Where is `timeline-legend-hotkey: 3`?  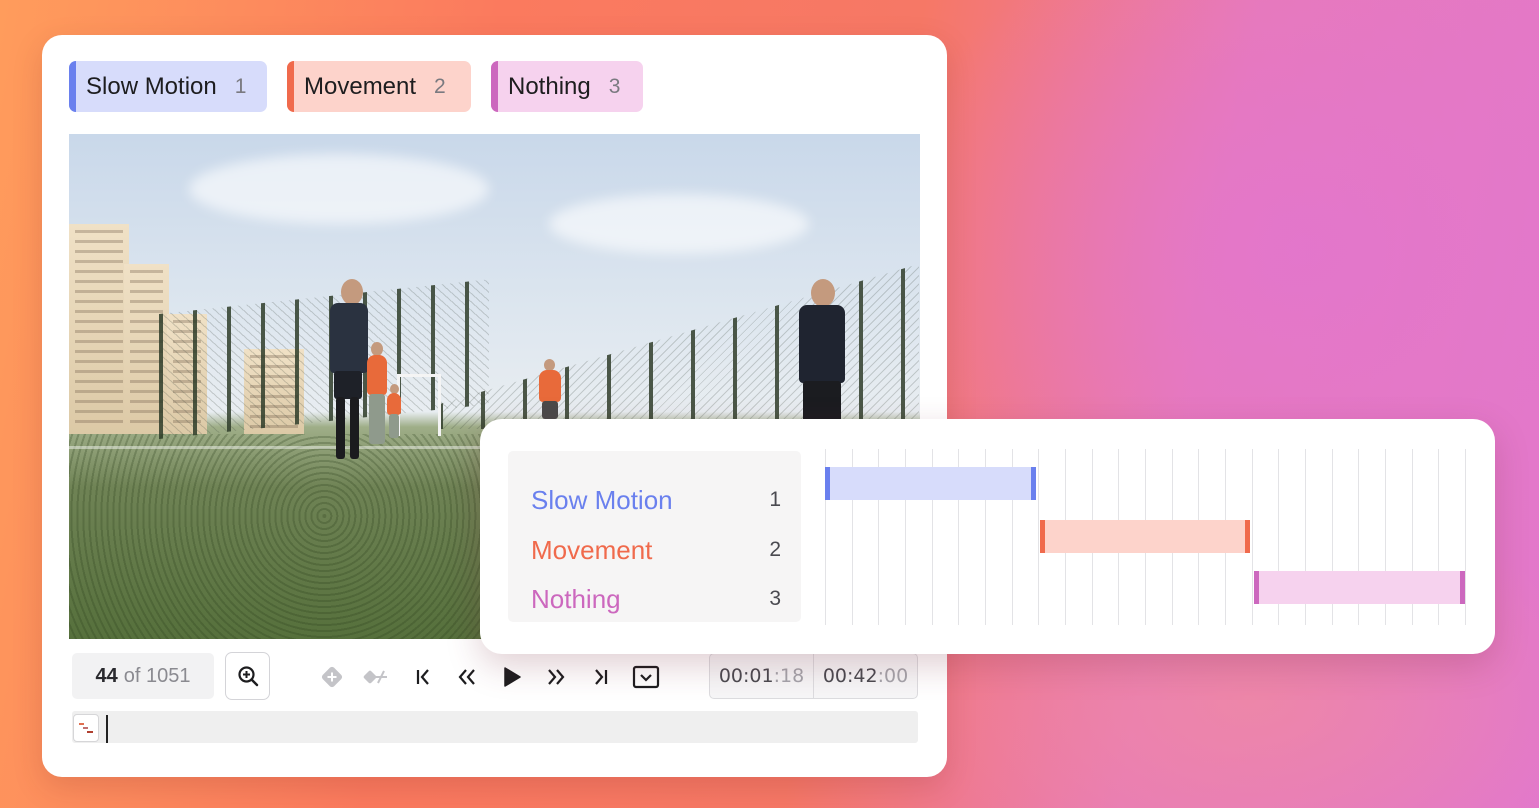 timeline-legend-hotkey: 3 is located at coordinates (775, 598).